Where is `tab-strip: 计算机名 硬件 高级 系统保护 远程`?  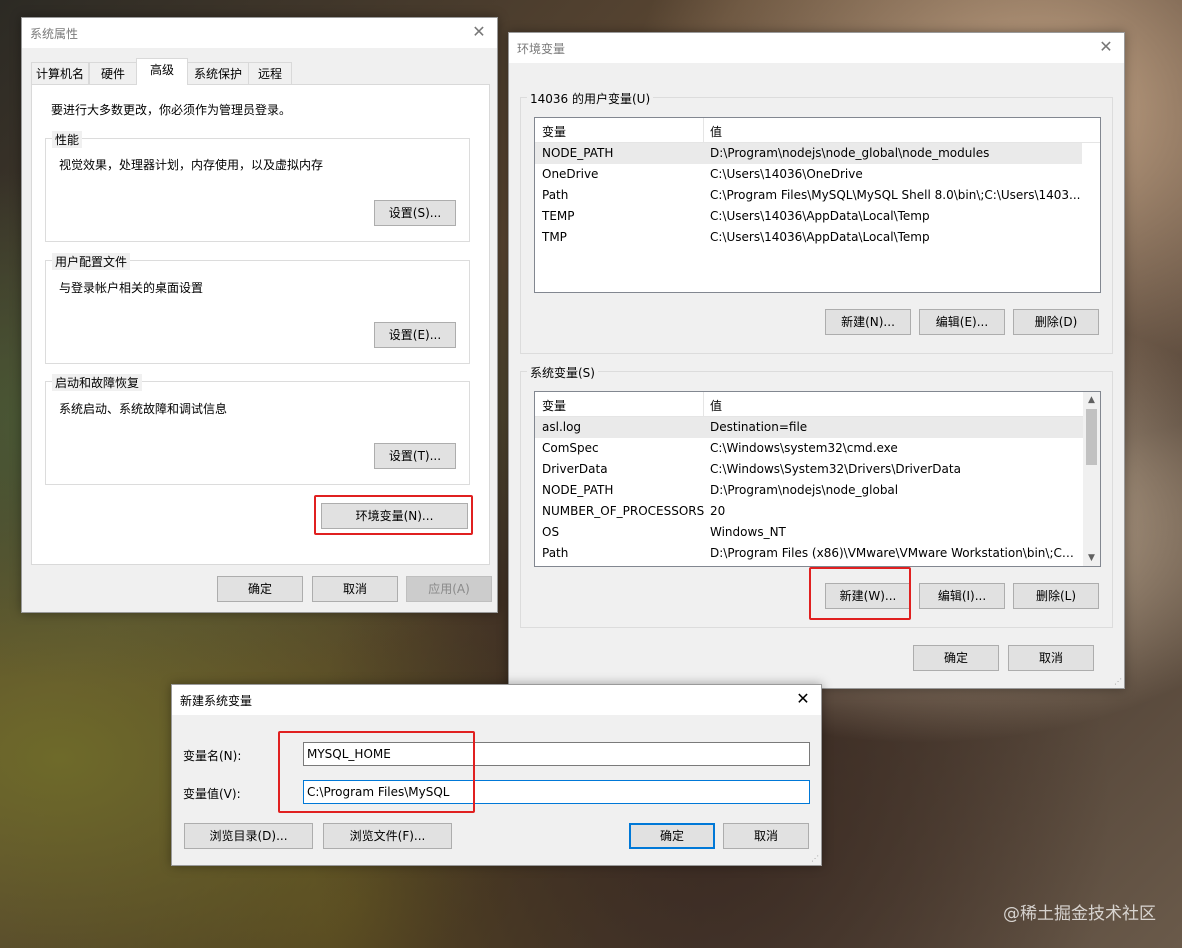 tab-strip: 计算机名 硬件 高级 系统保护 远程 is located at coordinates (261, 72).